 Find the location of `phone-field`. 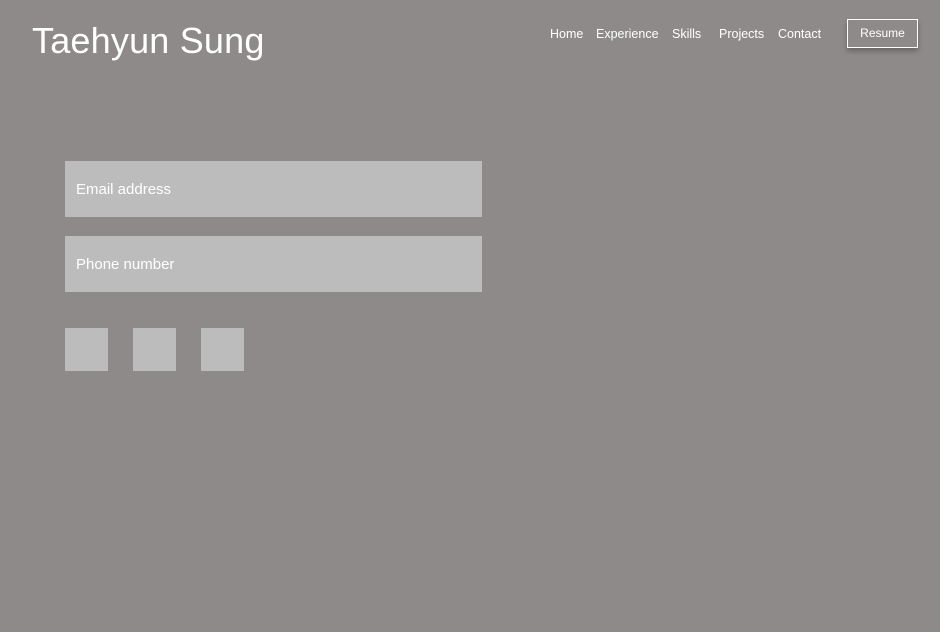

phone-field is located at coordinates (273, 264).